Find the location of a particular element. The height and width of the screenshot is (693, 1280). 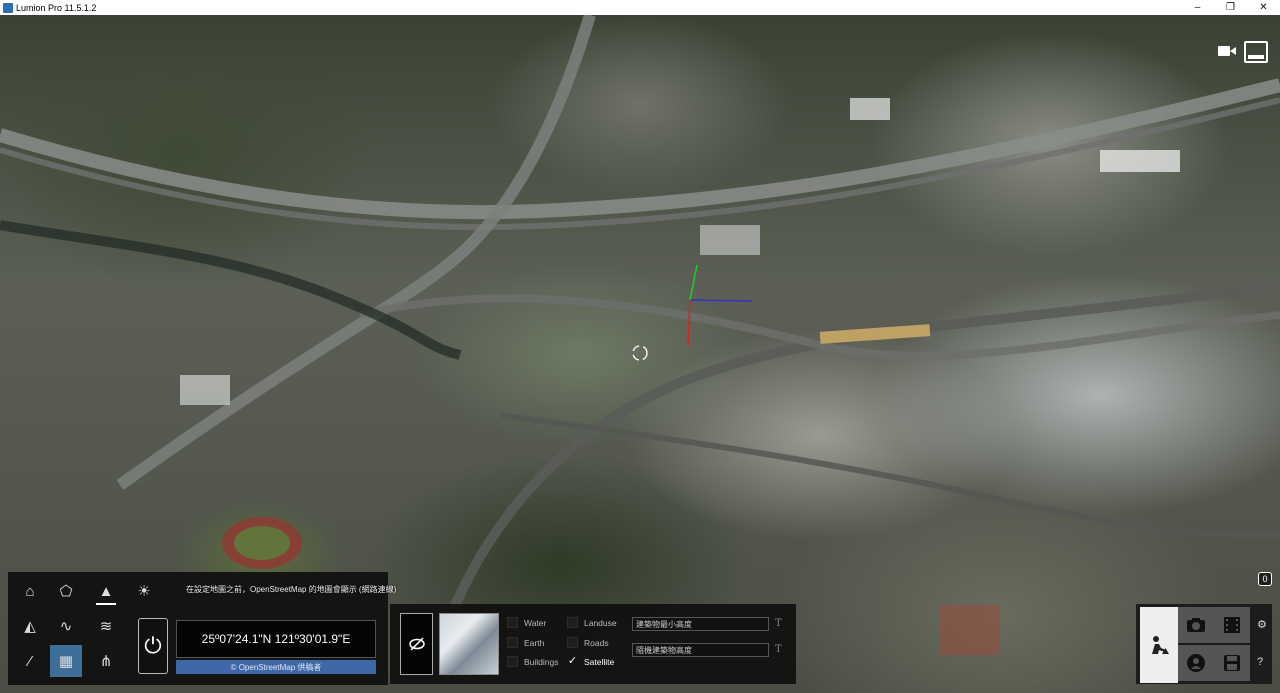

layer-water: Water is located at coordinates (526, 622).